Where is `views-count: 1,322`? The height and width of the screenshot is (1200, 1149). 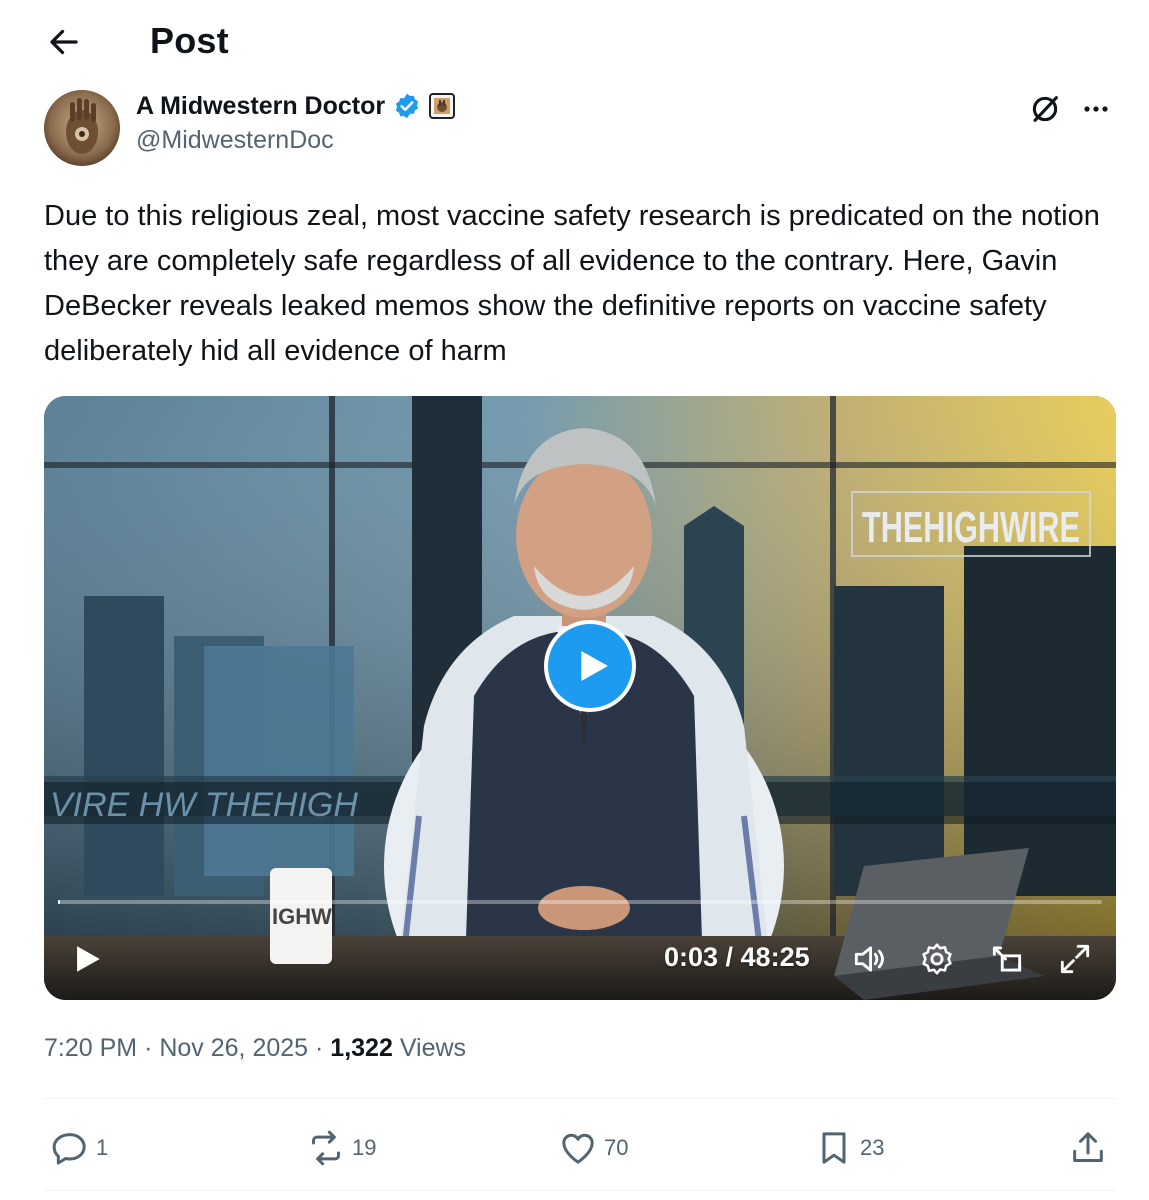
views-count: 1,322 is located at coordinates (361, 1048).